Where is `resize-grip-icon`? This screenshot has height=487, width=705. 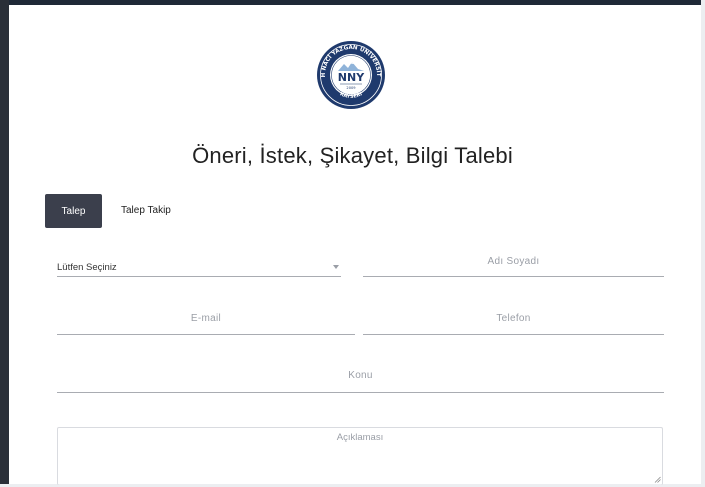 resize-grip-icon is located at coordinates (657, 479).